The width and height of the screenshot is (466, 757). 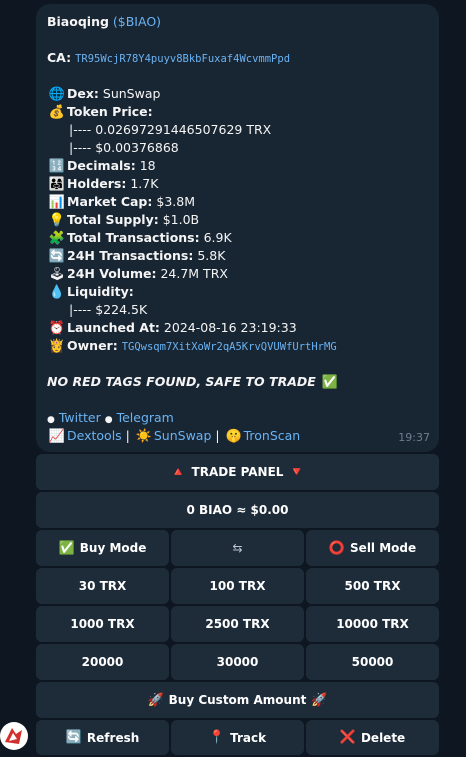 What do you see at coordinates (108, 309) in the screenshot?
I see `liquidity-value: |---- $224.5K` at bounding box center [108, 309].